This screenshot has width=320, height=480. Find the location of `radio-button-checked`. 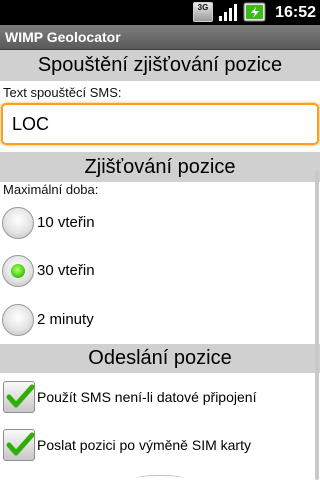

radio-button-checked is located at coordinates (18, 271).